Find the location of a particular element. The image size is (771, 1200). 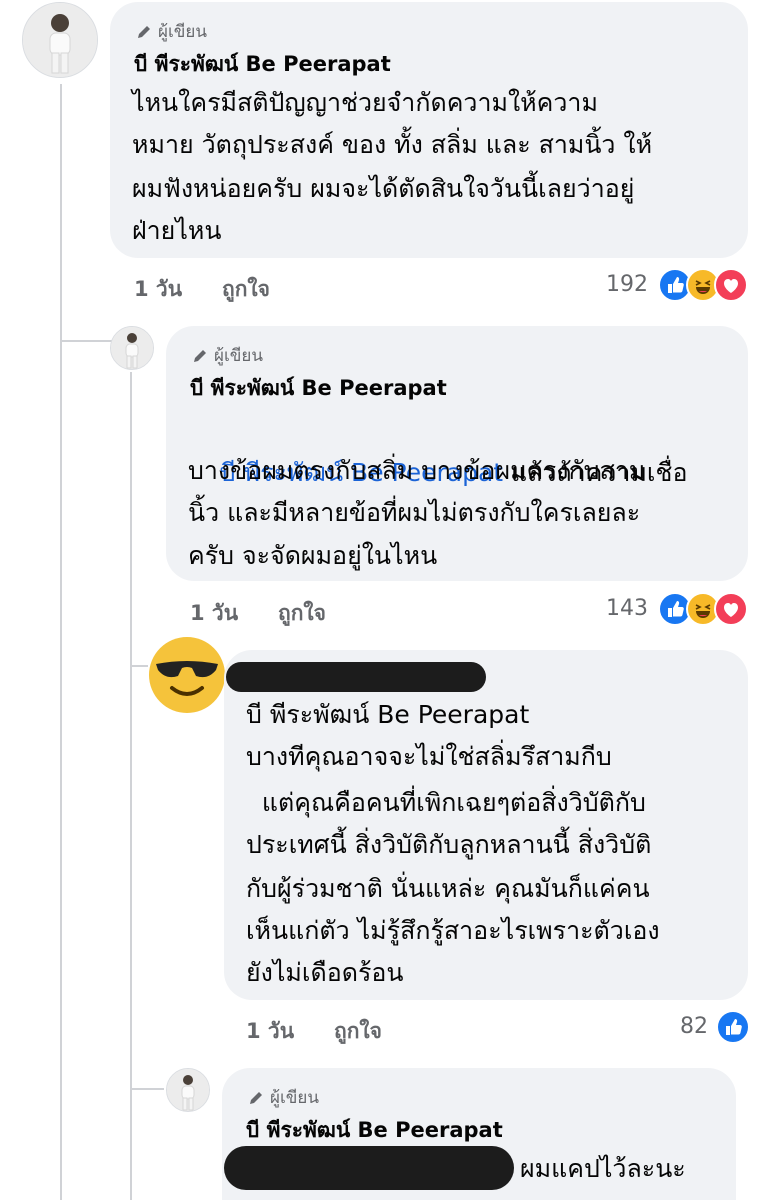

comment-text-line: บางข้อผมตรงกับสลิ่ม บางข้อผมตรงกับสาม is located at coordinates (417, 470).